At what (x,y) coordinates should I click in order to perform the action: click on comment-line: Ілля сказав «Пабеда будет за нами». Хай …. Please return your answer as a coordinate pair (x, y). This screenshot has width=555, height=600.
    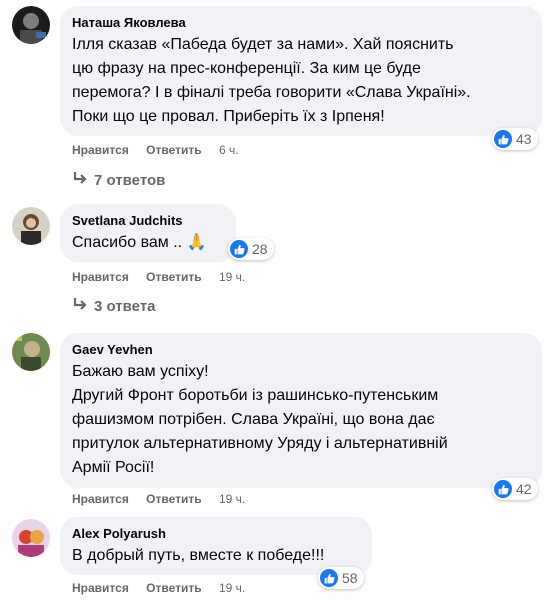
    Looking at the image, I should click on (263, 44).